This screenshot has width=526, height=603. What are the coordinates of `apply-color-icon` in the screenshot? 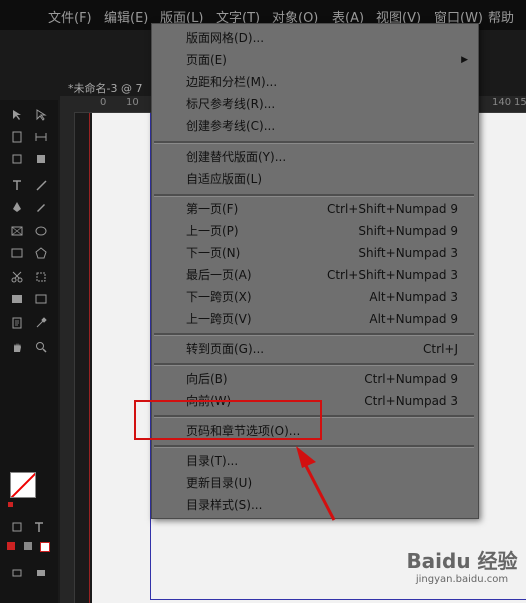 It's located at (11, 546).